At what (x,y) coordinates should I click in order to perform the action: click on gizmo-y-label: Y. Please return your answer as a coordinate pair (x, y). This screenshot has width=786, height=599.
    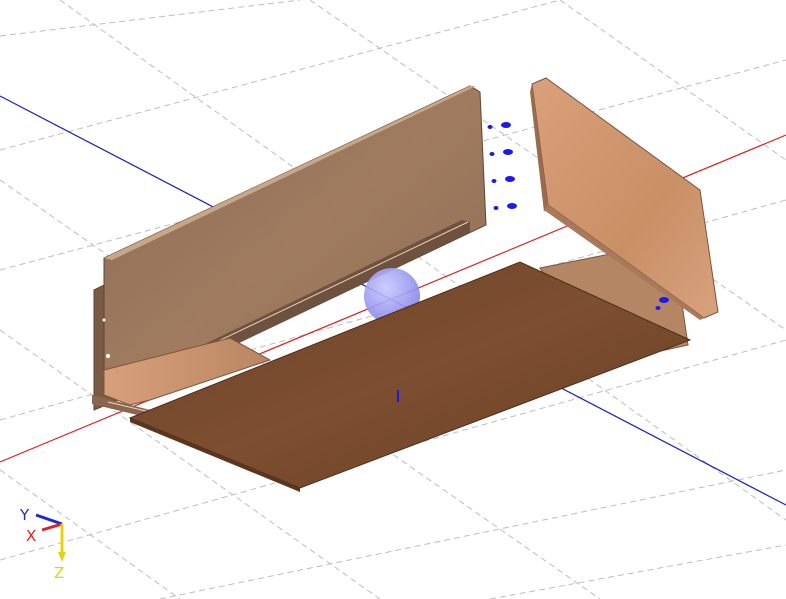
    Looking at the image, I should click on (24, 515).